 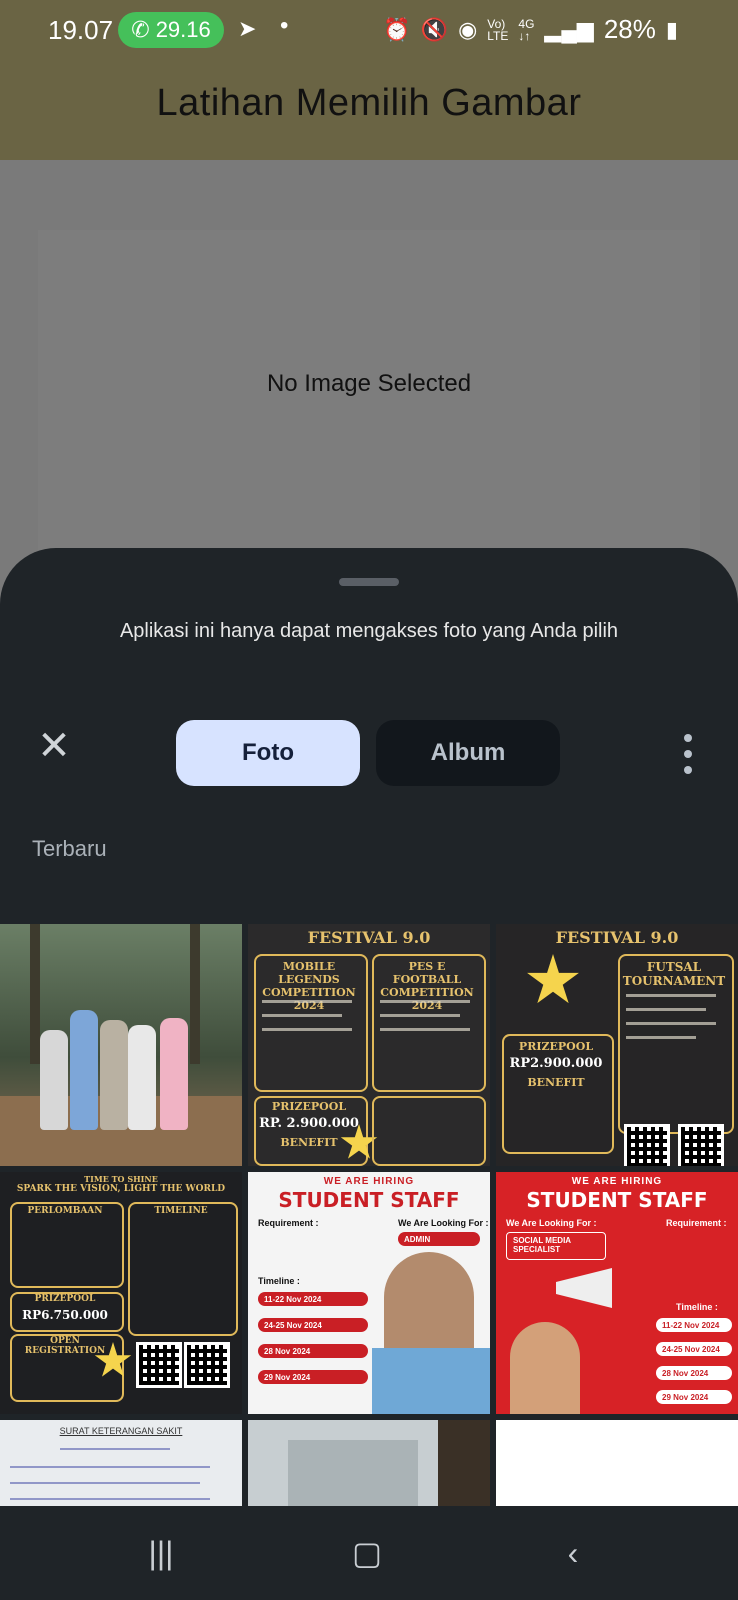 What do you see at coordinates (569, 29) in the screenshot?
I see `signal-bars-icon: ▂▄▆` at bounding box center [569, 29].